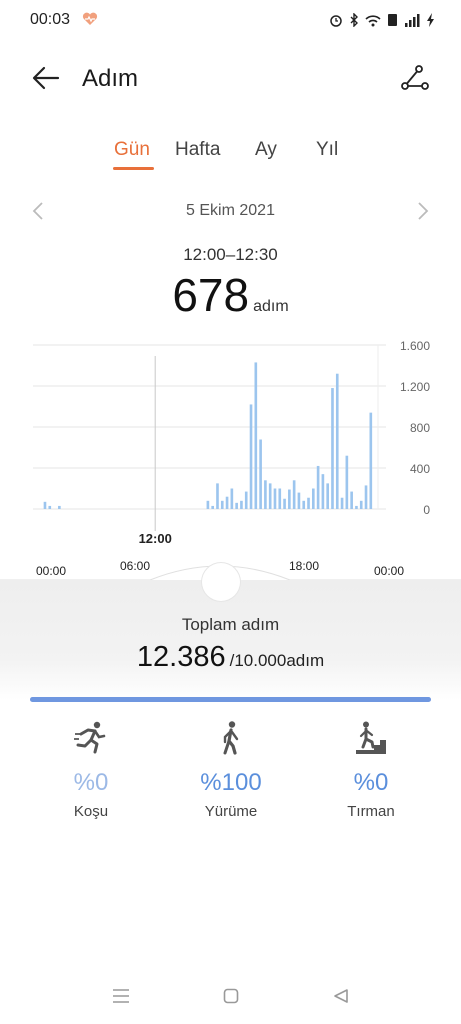 The height and width of the screenshot is (1024, 461). Describe the element at coordinates (266, 150) in the screenshot. I see `tab-month: Ay` at that location.